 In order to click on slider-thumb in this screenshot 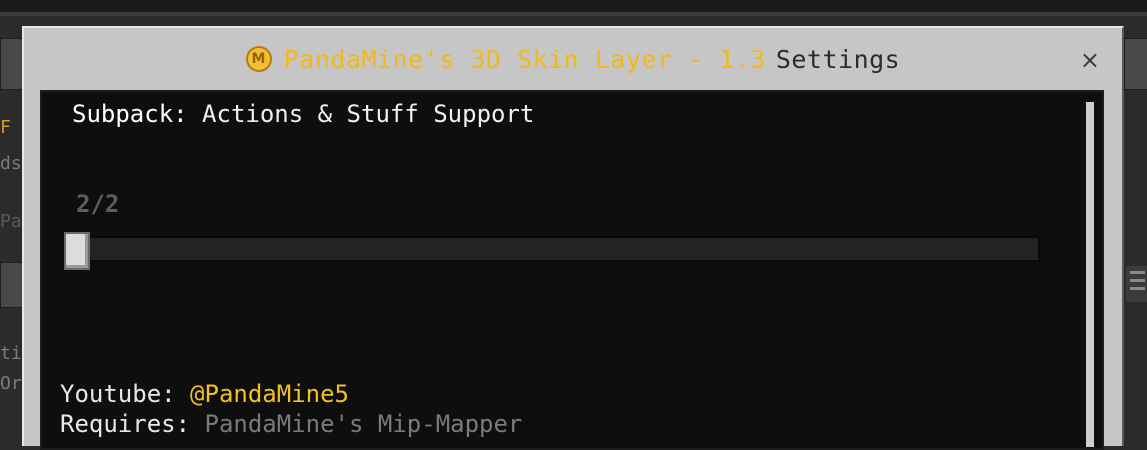, I will do `click(77, 251)`.